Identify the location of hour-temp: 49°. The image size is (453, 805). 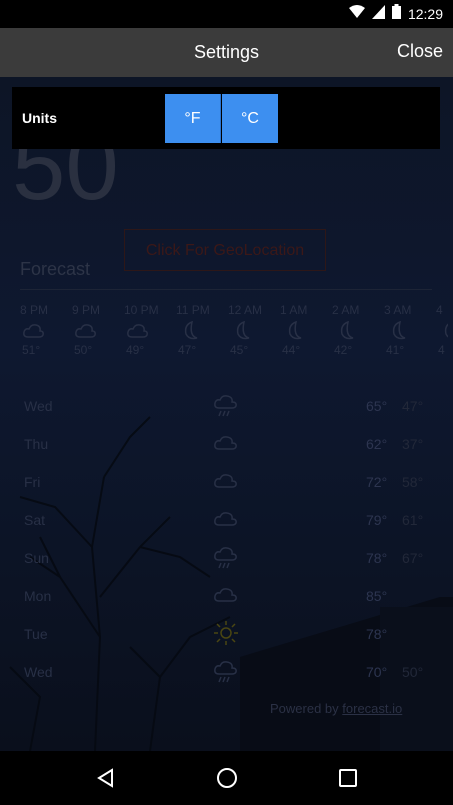
(135, 350).